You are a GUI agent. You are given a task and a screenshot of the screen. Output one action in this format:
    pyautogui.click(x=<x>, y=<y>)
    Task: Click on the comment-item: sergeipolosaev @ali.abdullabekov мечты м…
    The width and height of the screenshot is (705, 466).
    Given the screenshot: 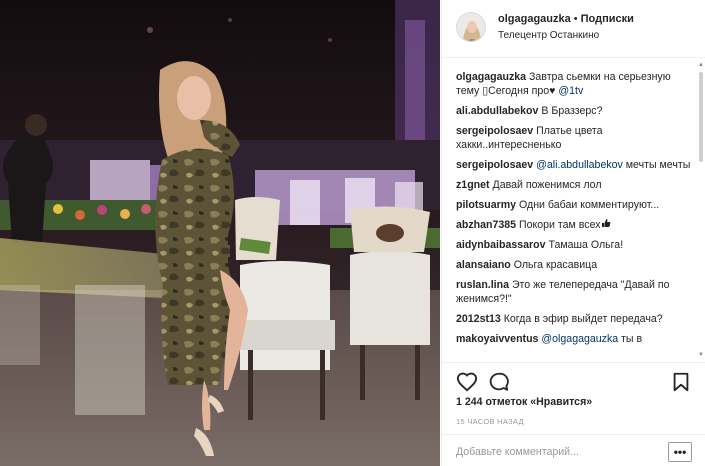 What is the action you would take?
    pyautogui.click(x=574, y=165)
    